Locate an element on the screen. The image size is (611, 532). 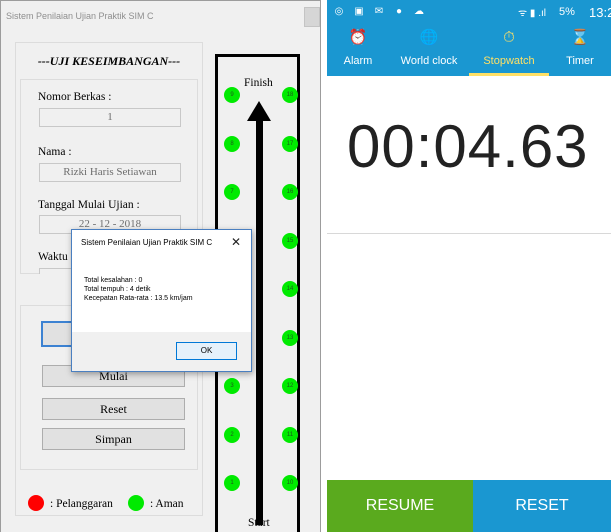
stopwatch-time: 00:04.63 is located at coordinates (468, 146).